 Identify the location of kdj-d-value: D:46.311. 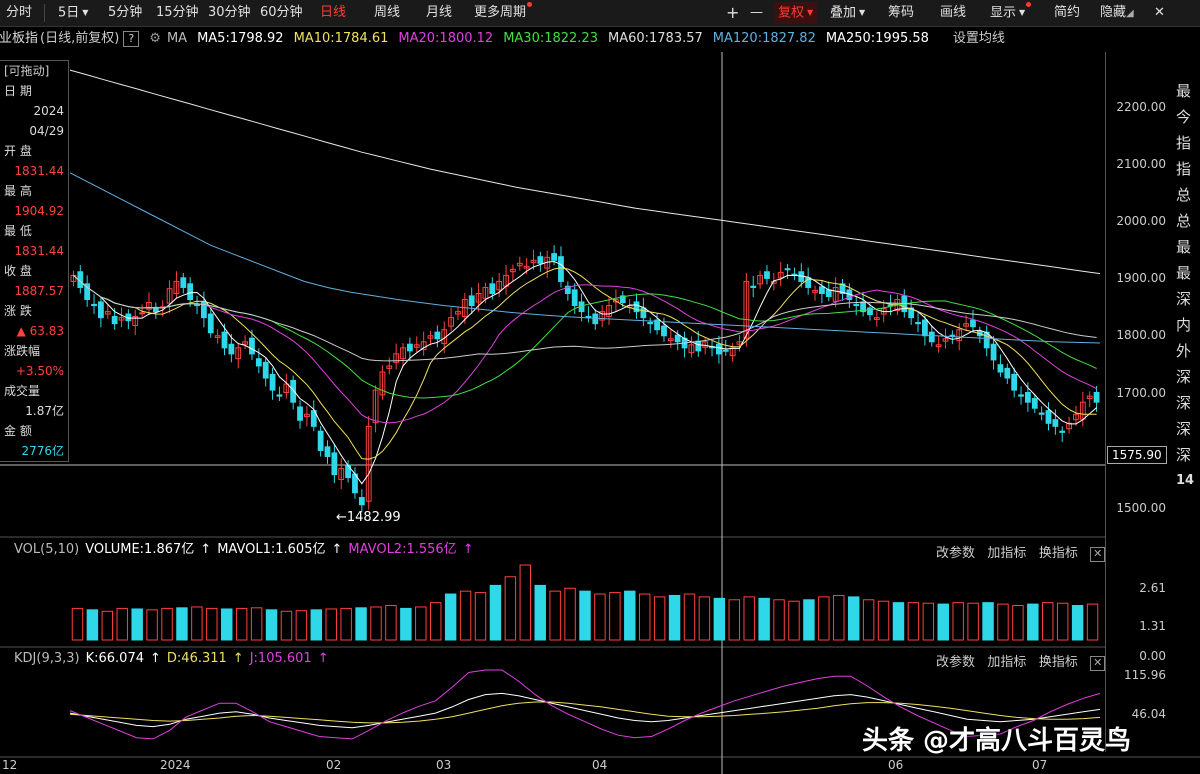
(196, 658).